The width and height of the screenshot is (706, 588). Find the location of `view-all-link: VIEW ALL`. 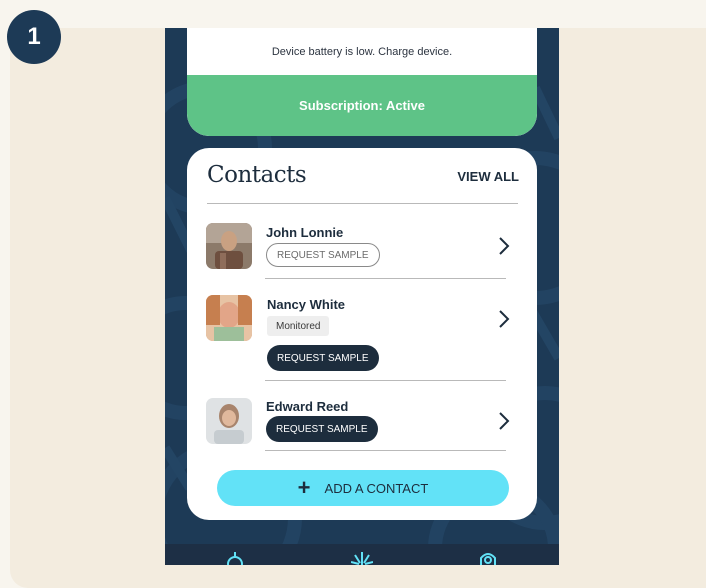

view-all-link: VIEW ALL is located at coordinates (488, 176).